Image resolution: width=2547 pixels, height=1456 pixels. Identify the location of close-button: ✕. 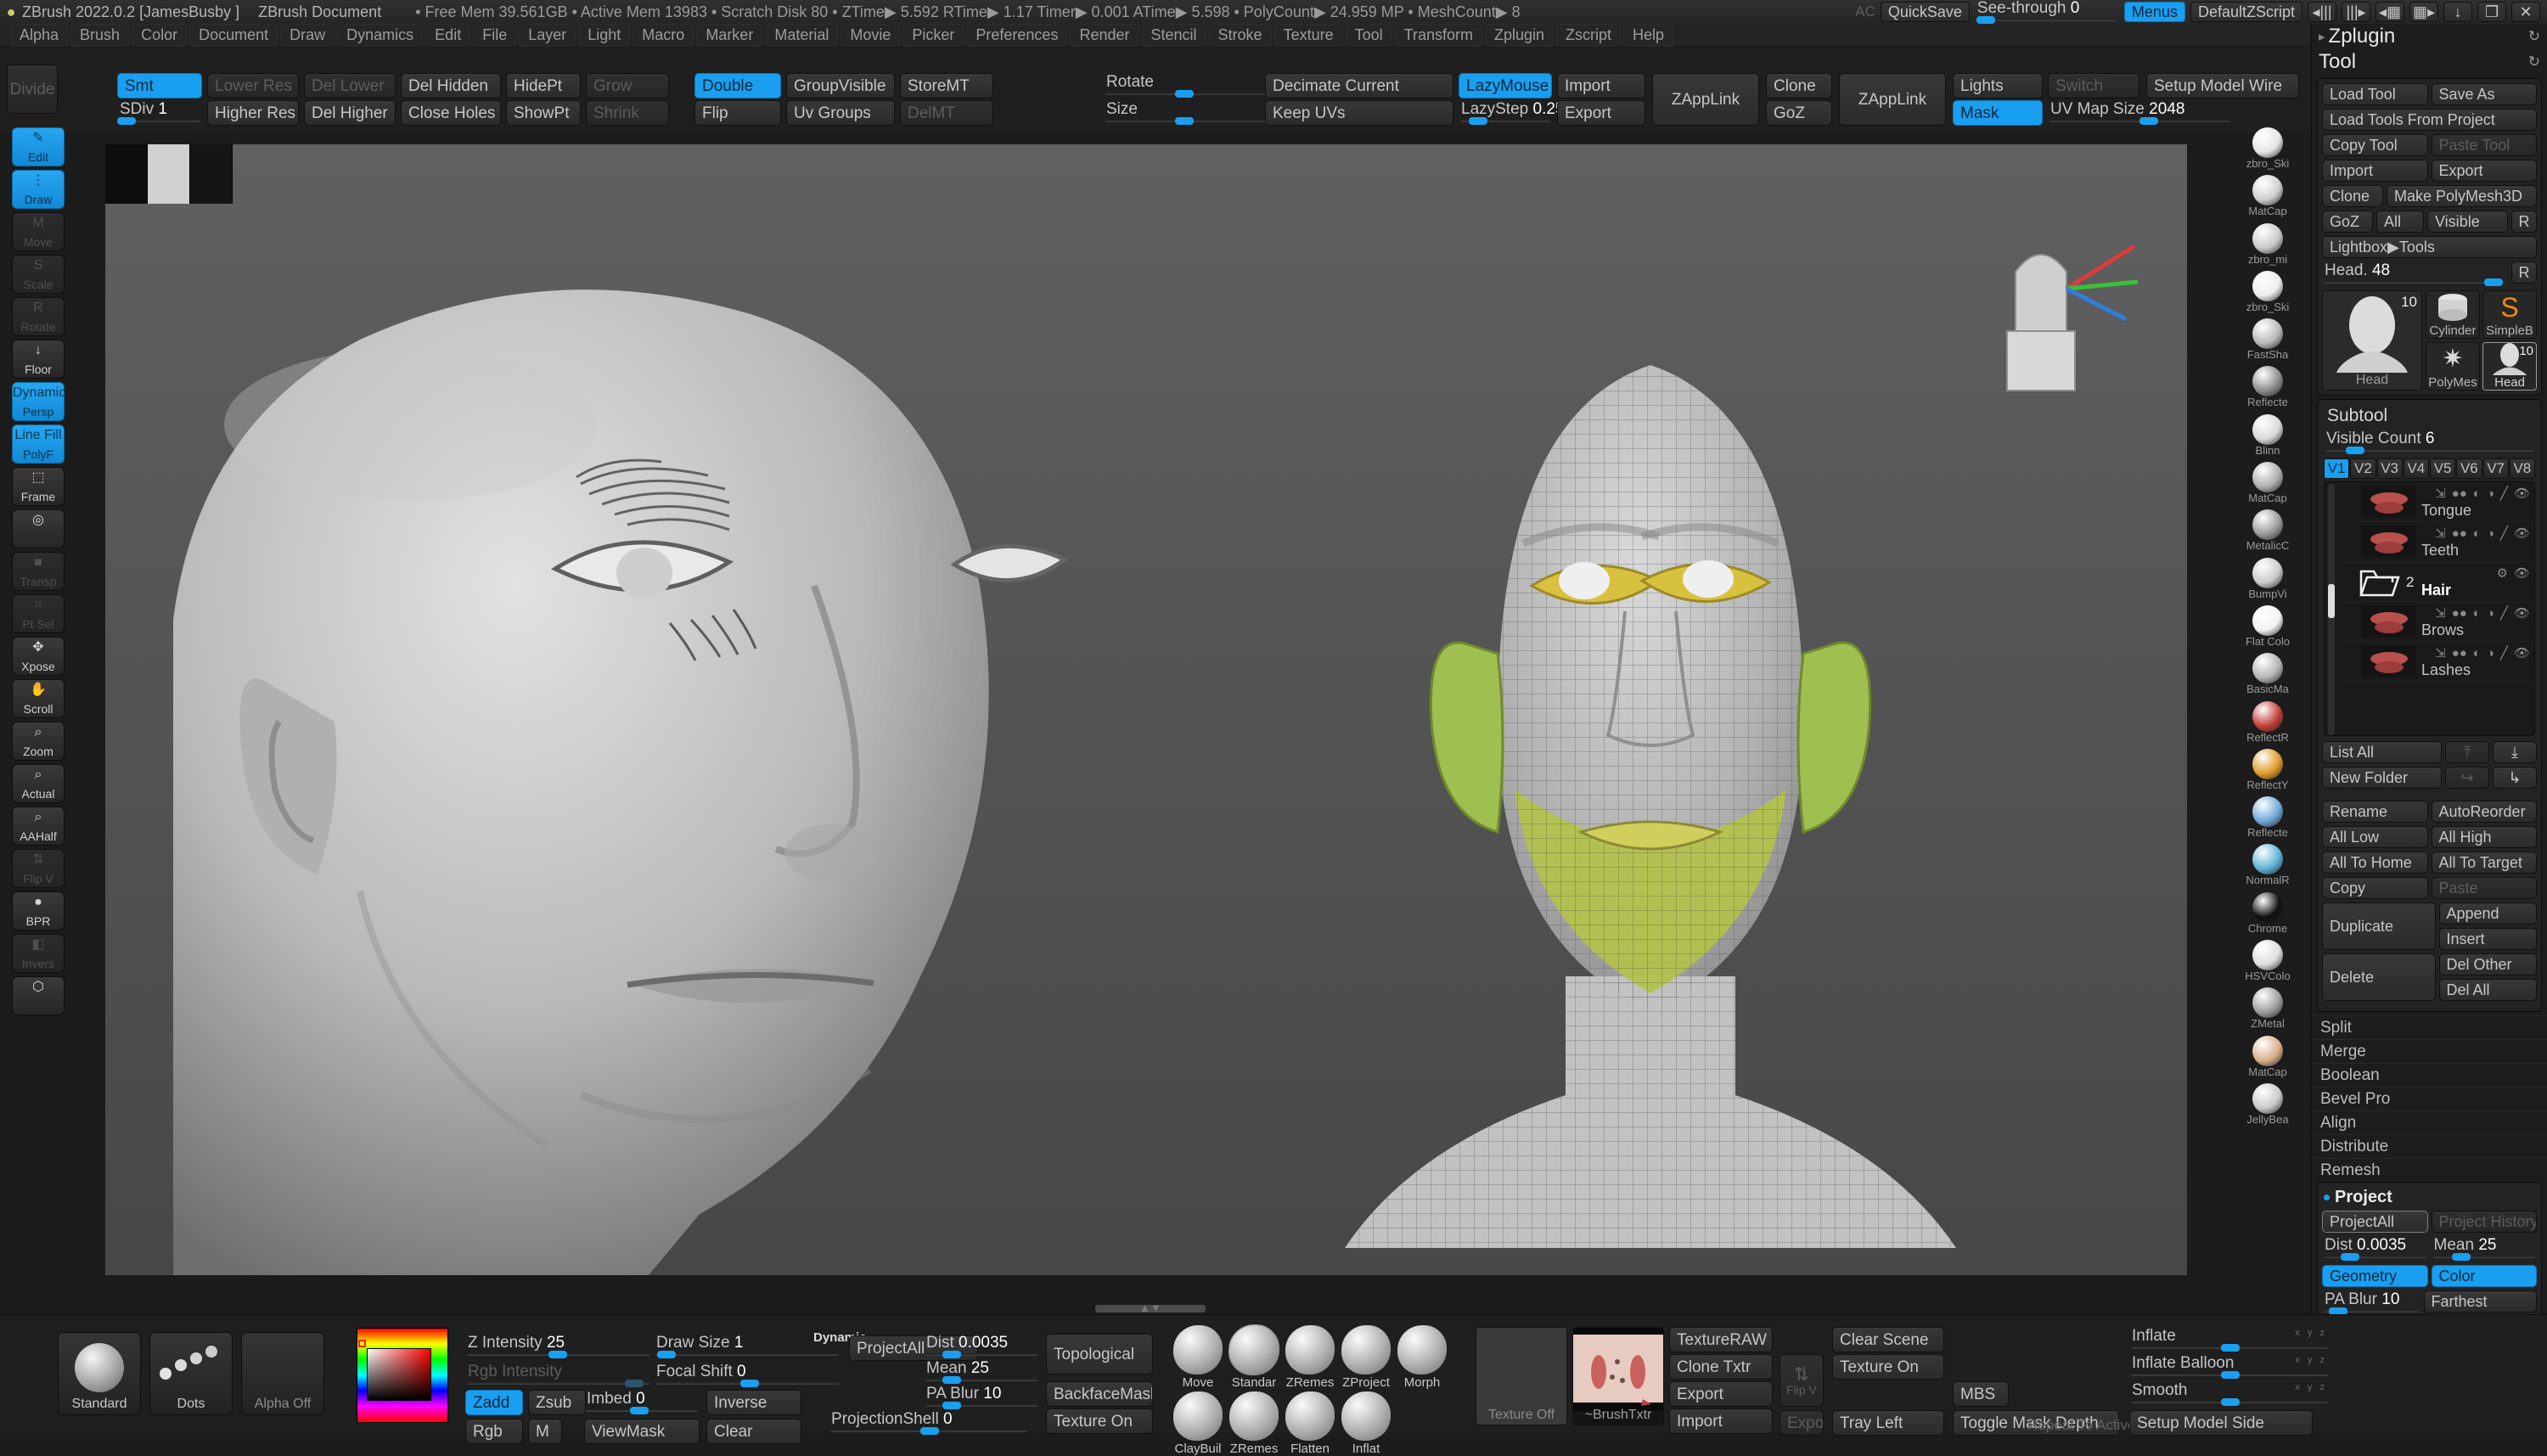
(2525, 12).